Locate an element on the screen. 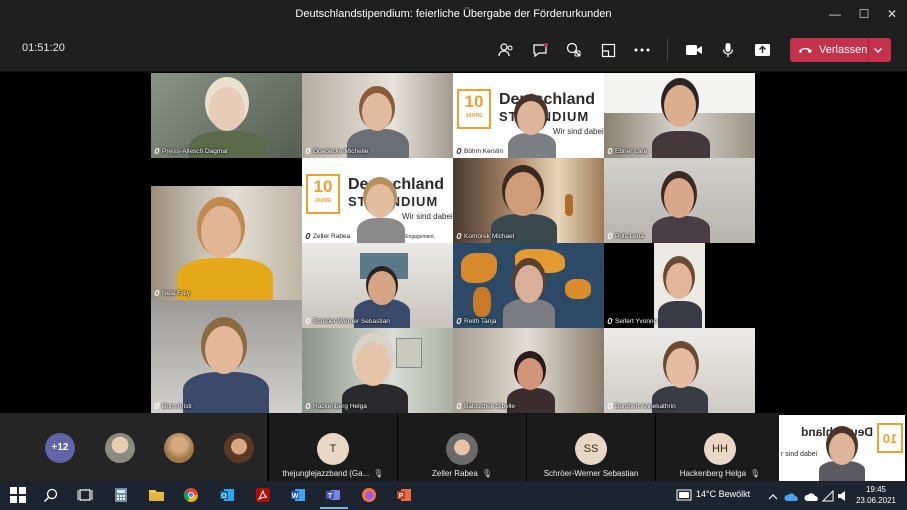 The height and width of the screenshot is (510, 907). participant-name: Seifert Yvonne is located at coordinates (632, 321).